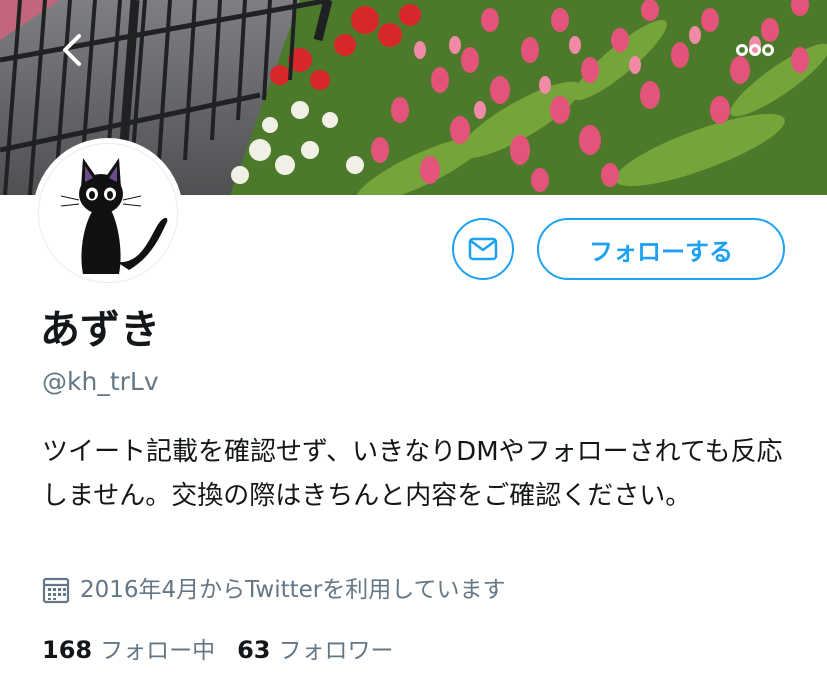  I want to click on envelope-icon, so click(483, 249).